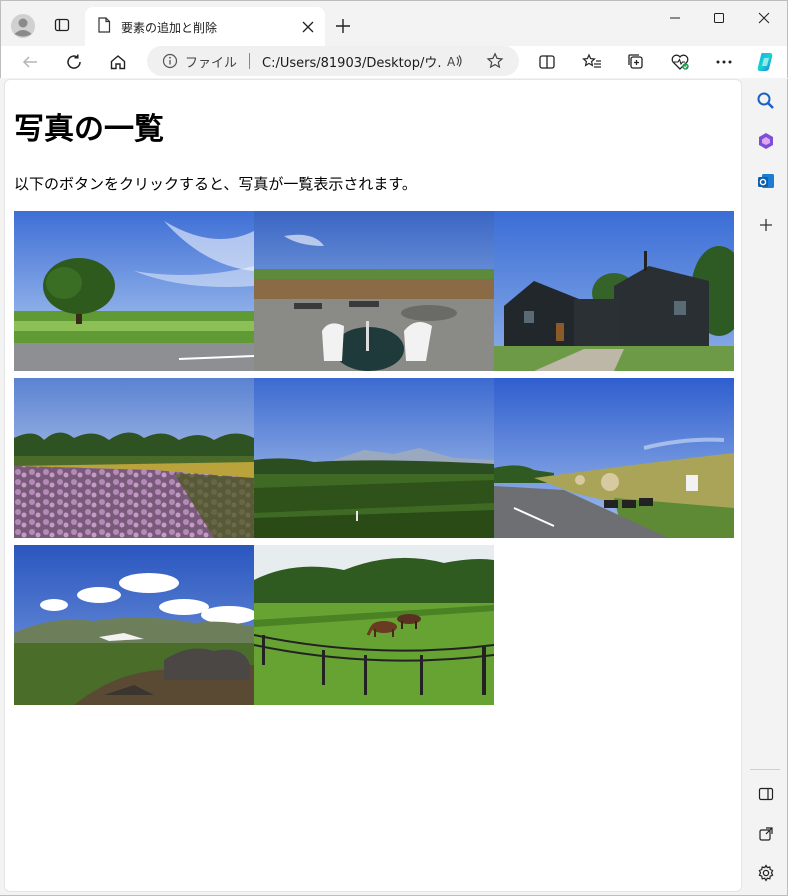  I want to click on sidebar-toggle-icon, so click(766, 794).